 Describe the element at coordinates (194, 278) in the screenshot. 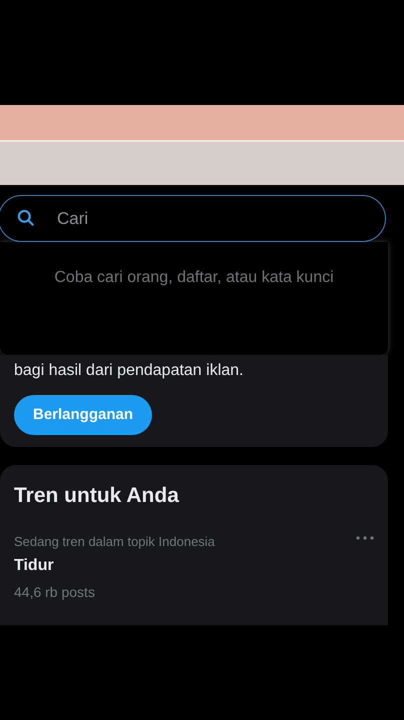

I see `search-hint: Coba cari orang, daftar, atau kata kunci` at that location.